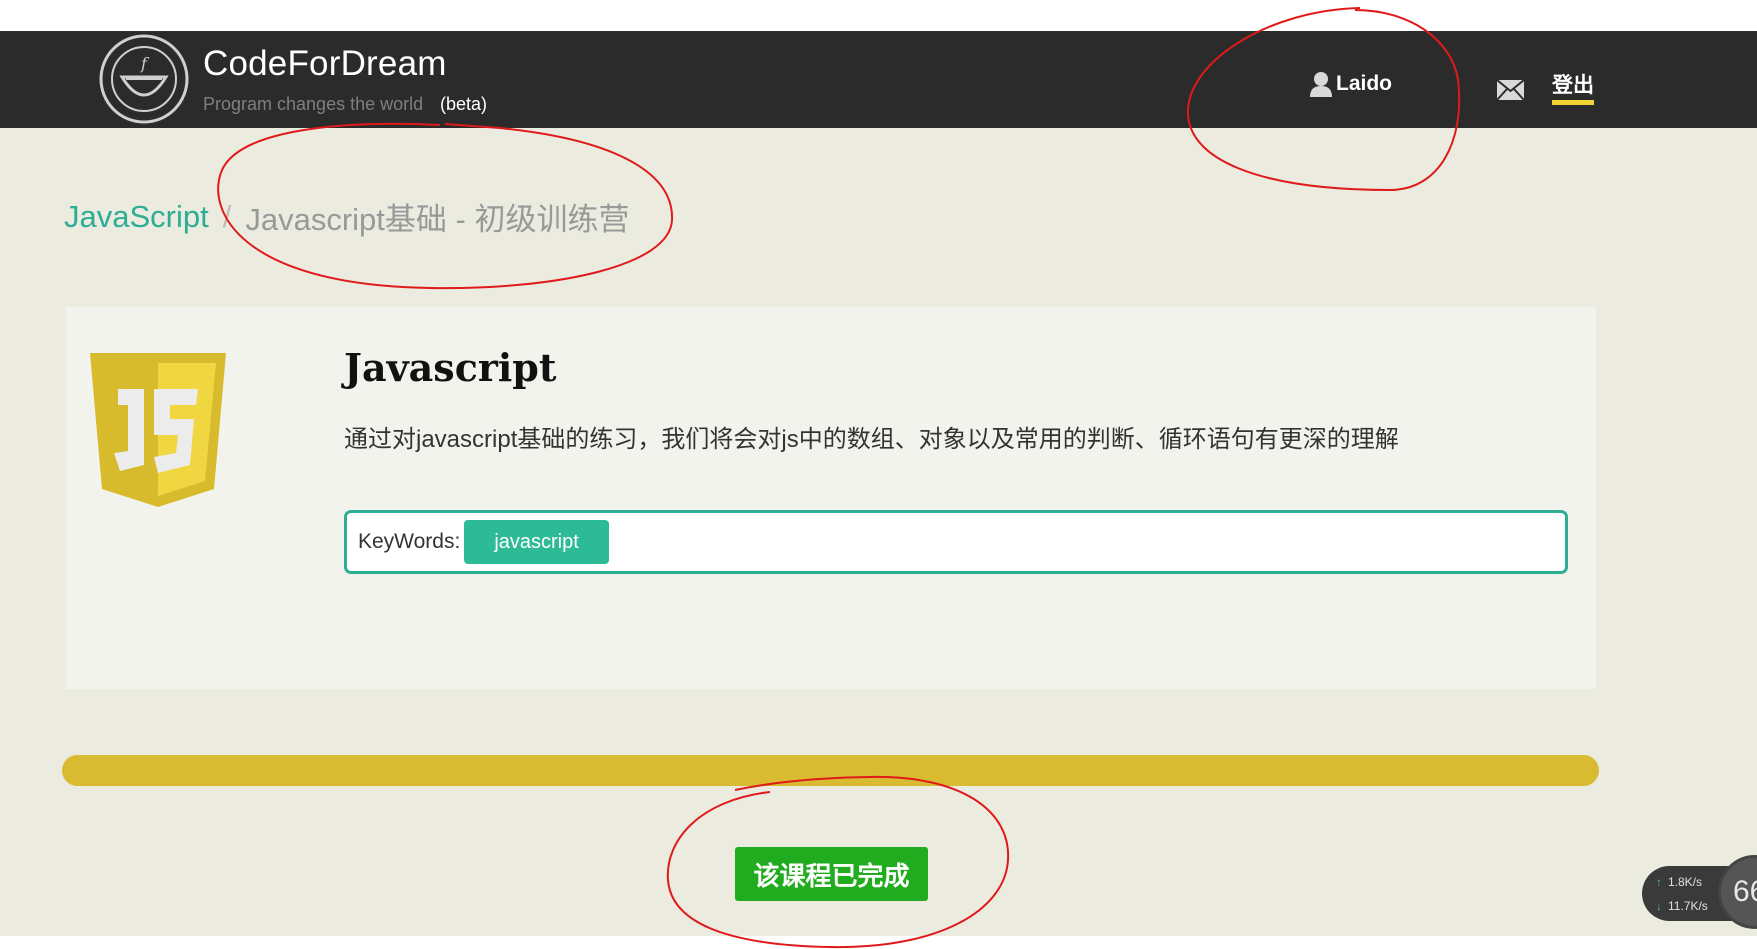  What do you see at coordinates (1321, 84) in the screenshot?
I see `user-icon` at bounding box center [1321, 84].